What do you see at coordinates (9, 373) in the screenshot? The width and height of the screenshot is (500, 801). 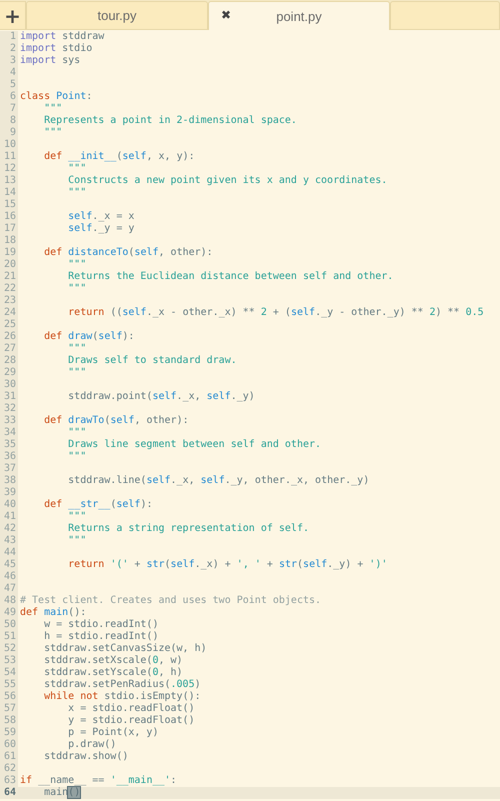 I see `line-number: 29` at bounding box center [9, 373].